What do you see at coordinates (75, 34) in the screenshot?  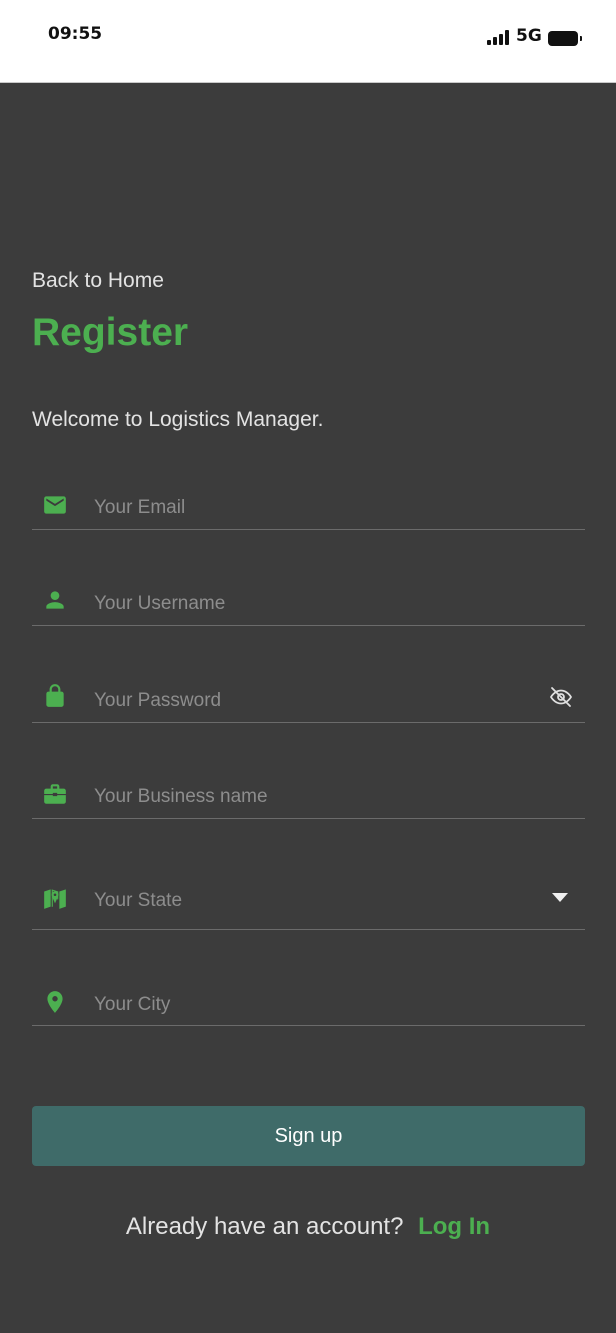 I see `status-time: 09:55` at bounding box center [75, 34].